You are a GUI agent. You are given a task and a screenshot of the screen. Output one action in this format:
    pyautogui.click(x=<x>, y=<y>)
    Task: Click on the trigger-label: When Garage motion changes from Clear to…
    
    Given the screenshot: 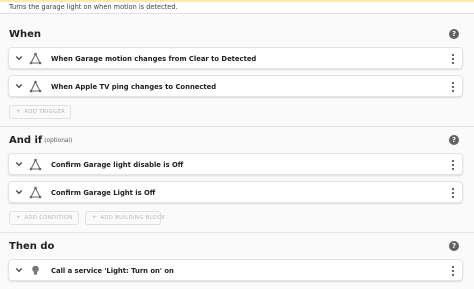 What is the action you would take?
    pyautogui.click(x=154, y=58)
    